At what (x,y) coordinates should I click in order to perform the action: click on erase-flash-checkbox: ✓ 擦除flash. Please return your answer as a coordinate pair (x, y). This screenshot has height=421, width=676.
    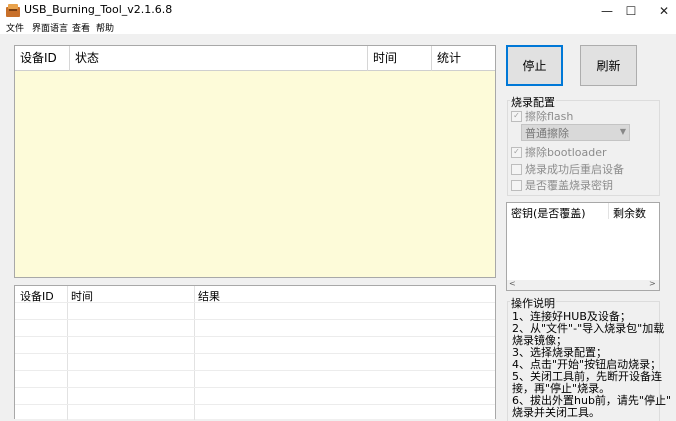
    Looking at the image, I should click on (542, 116).